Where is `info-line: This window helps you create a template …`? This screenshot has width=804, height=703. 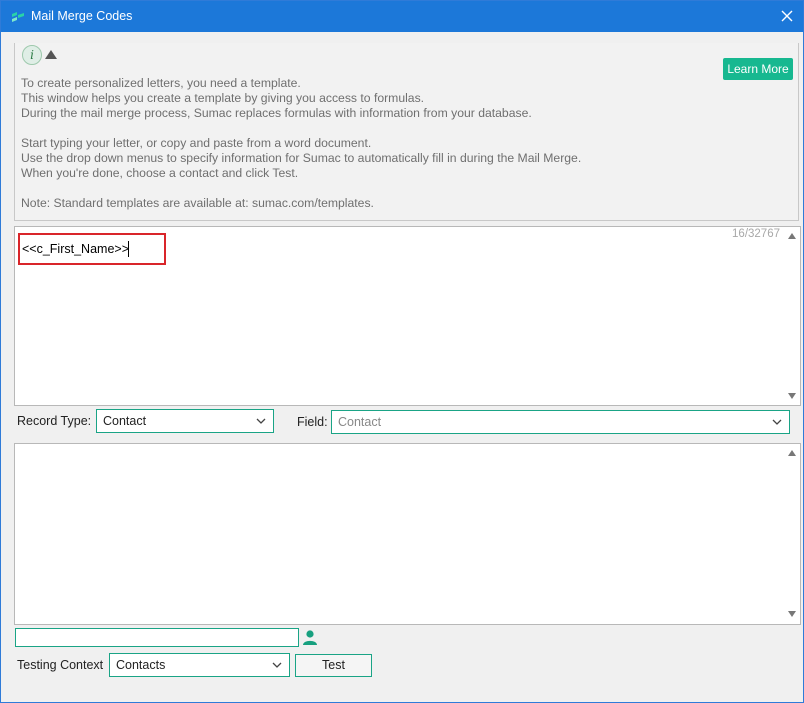 info-line: This window helps you create a template … is located at coordinates (223, 98).